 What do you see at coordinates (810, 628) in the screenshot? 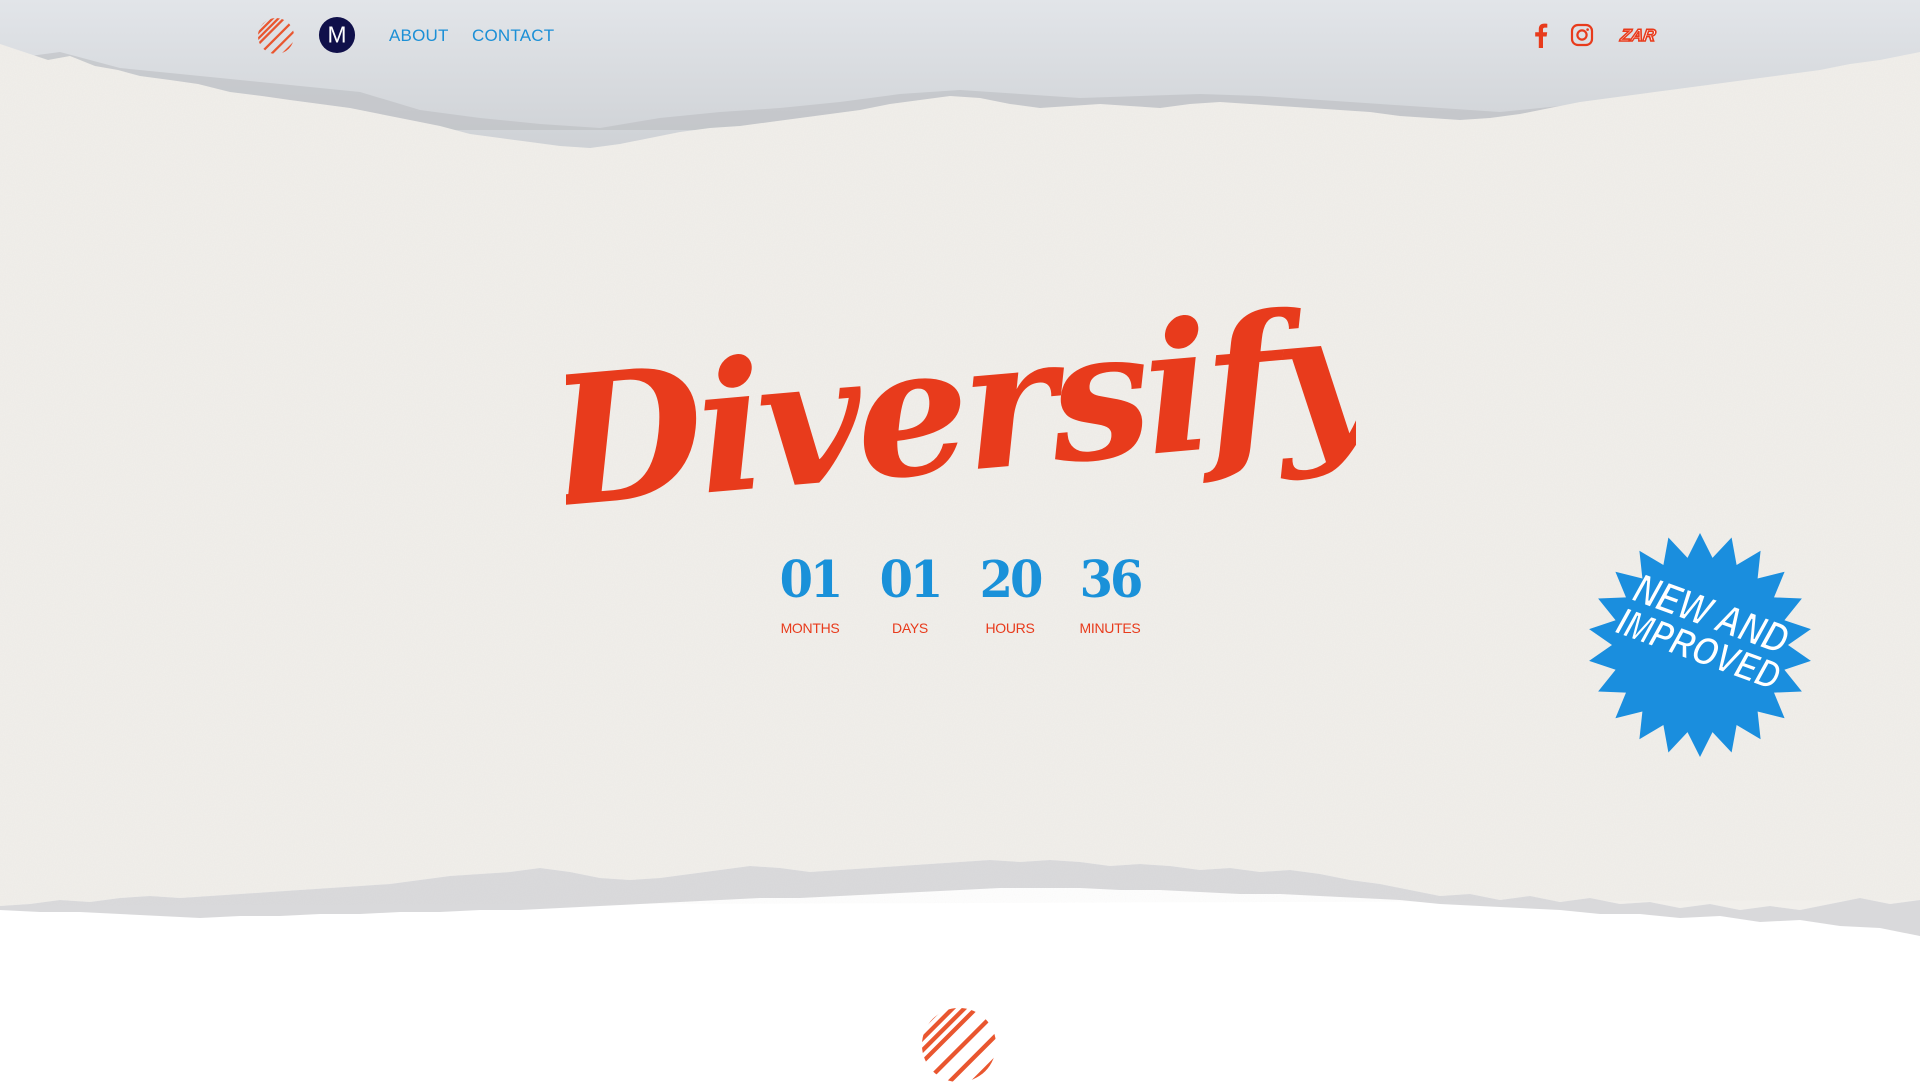
I see `countdown-months-label: MONTHS` at bounding box center [810, 628].